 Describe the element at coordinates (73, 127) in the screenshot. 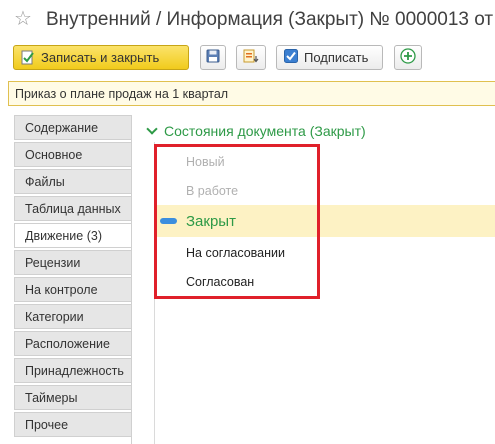

I see `tab-content: Содержание` at that location.